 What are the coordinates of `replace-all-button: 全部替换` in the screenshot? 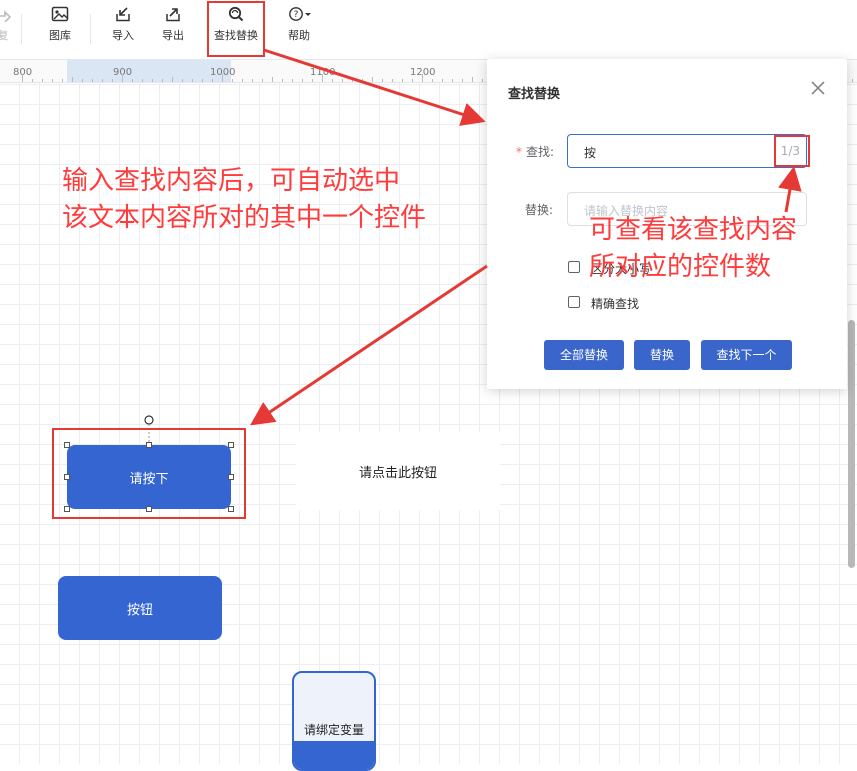 It's located at (584, 355).